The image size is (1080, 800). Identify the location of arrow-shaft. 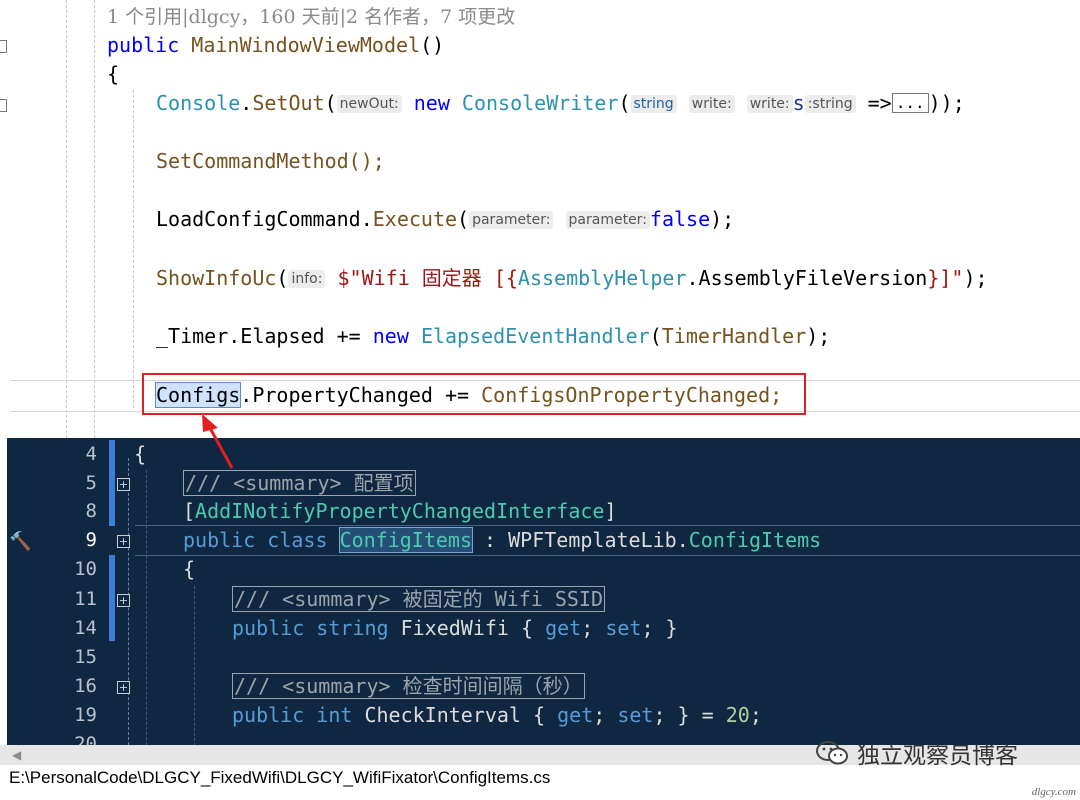
(221, 448).